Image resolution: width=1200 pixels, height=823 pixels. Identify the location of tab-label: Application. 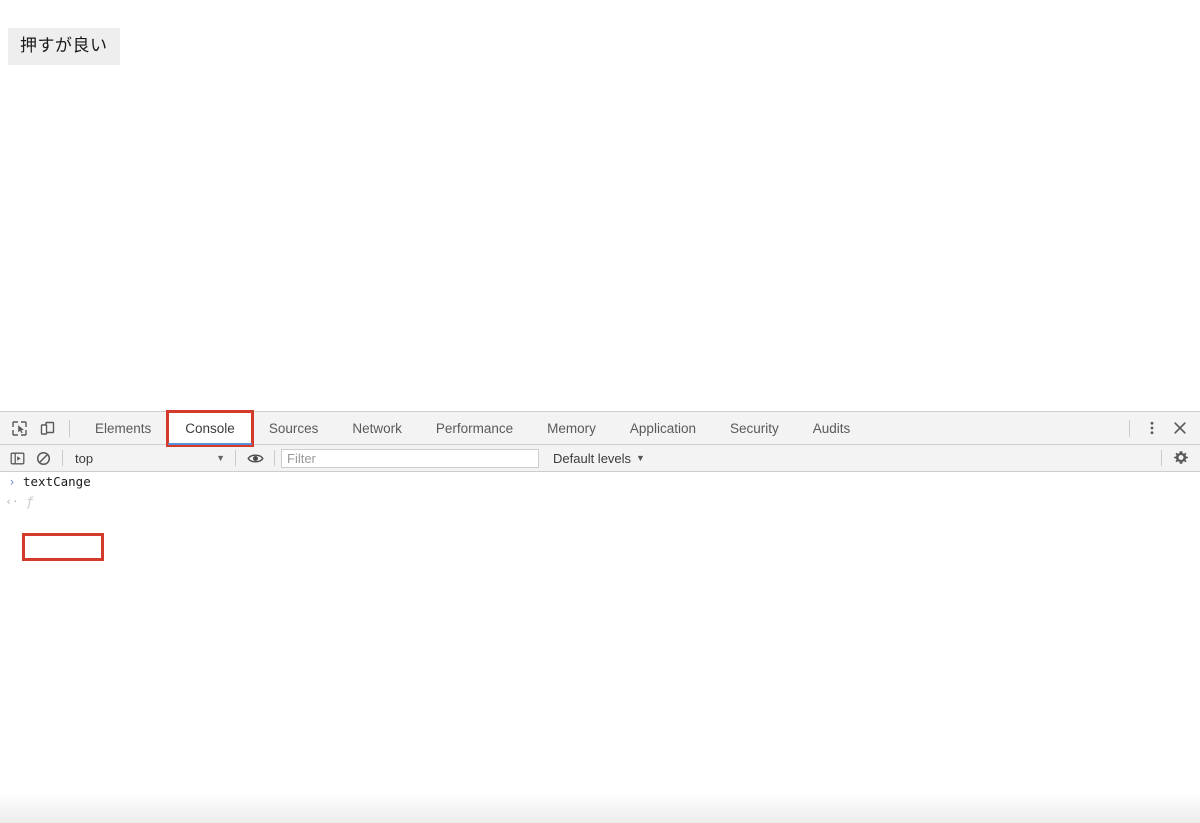
(662, 428).